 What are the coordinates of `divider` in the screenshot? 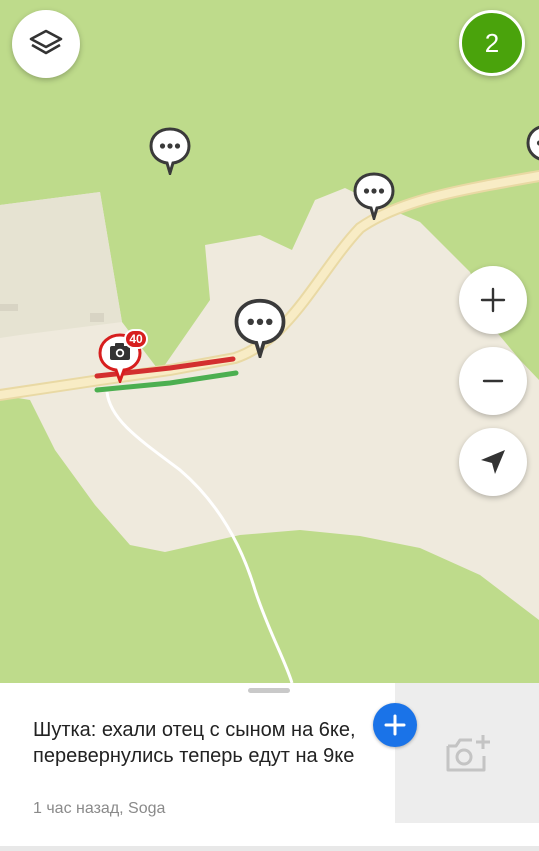 It's located at (269, 848).